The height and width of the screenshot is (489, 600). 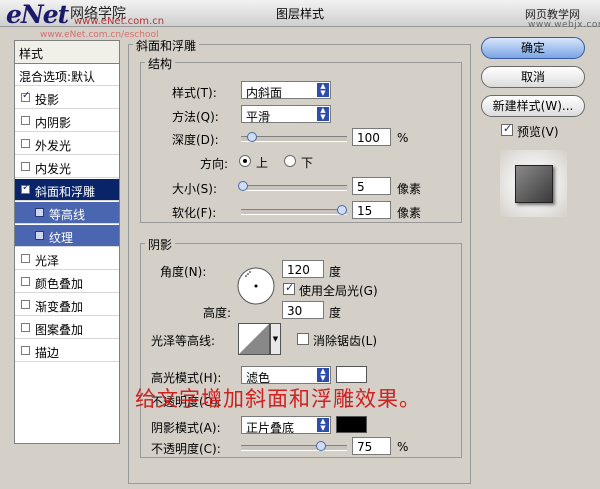 What do you see at coordinates (183, 341) in the screenshot?
I see `gloss-contour-label: 光泽等高线:` at bounding box center [183, 341].